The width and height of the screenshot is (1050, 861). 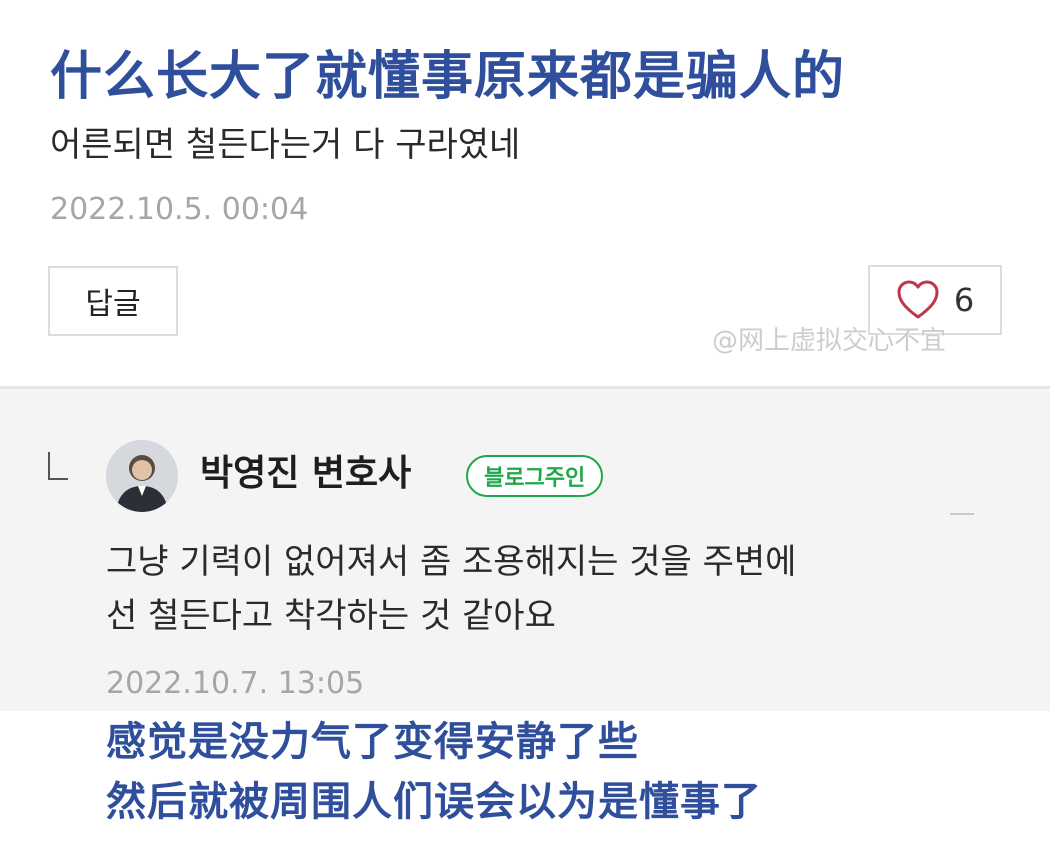 I want to click on reply-timestamp: 2022.10.7. 13:05, so click(x=235, y=683).